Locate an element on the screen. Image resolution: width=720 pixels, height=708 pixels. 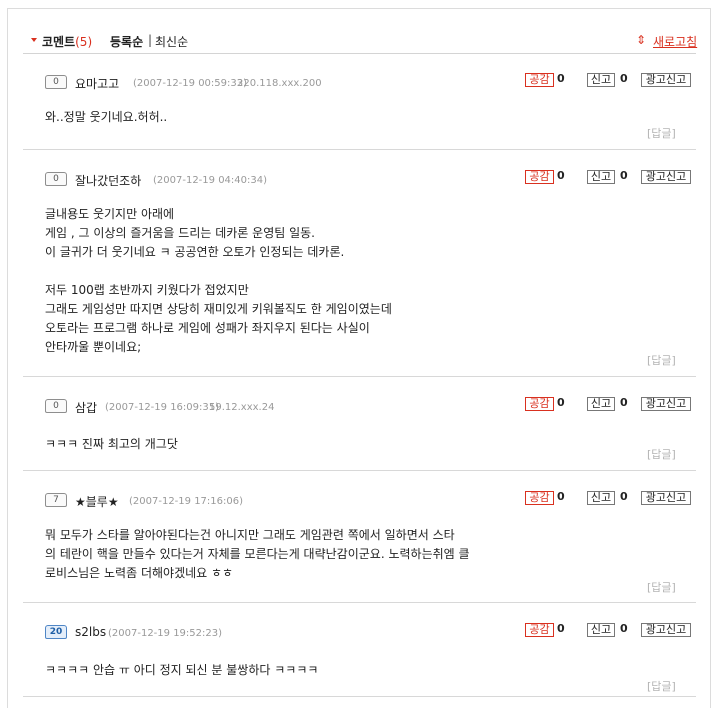
comment-header: 코멘트(5) 등록순 | 최신순 ⇕ 새로고침 is located at coordinates (359, 31).